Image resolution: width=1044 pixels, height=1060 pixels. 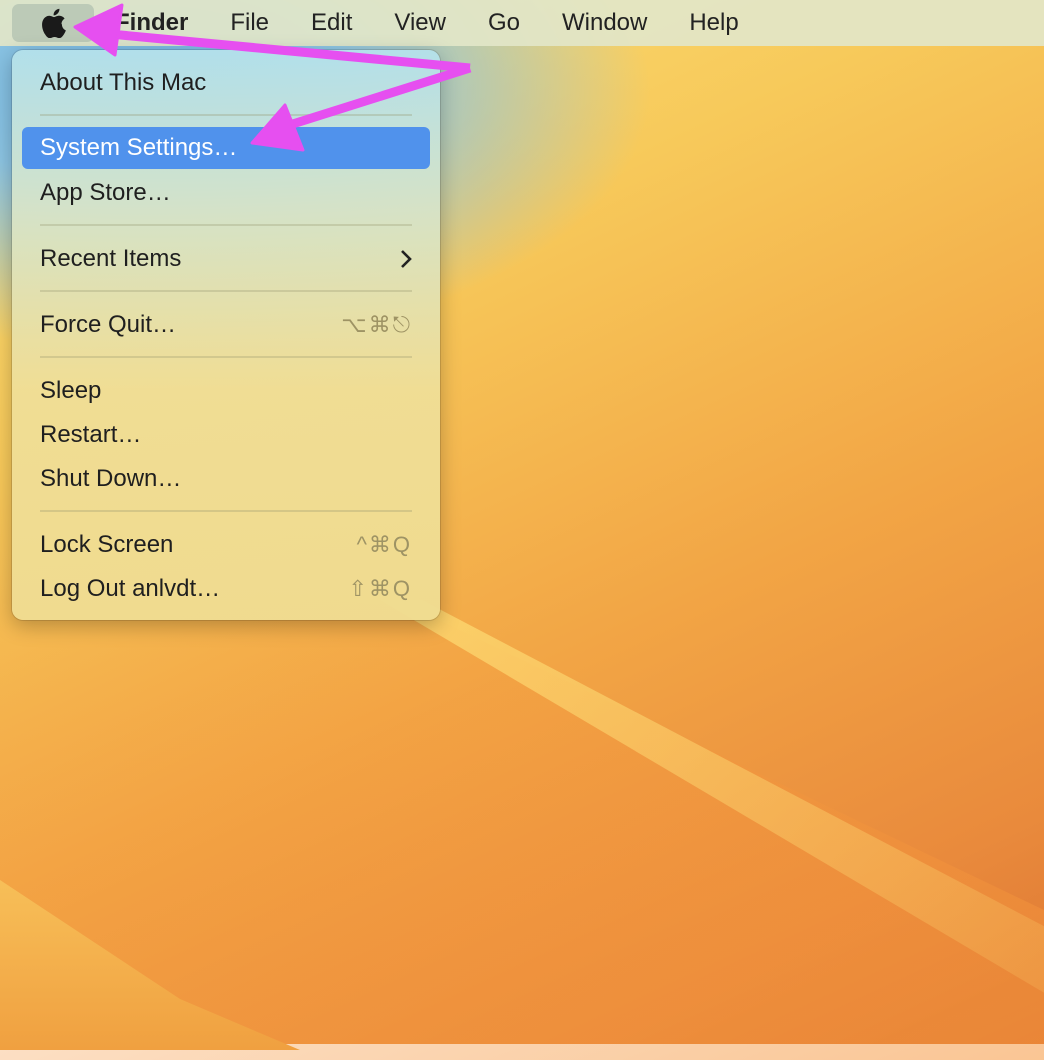 What do you see at coordinates (376, 325) in the screenshot?
I see `shortcut: ⌥⌘⎋` at bounding box center [376, 325].